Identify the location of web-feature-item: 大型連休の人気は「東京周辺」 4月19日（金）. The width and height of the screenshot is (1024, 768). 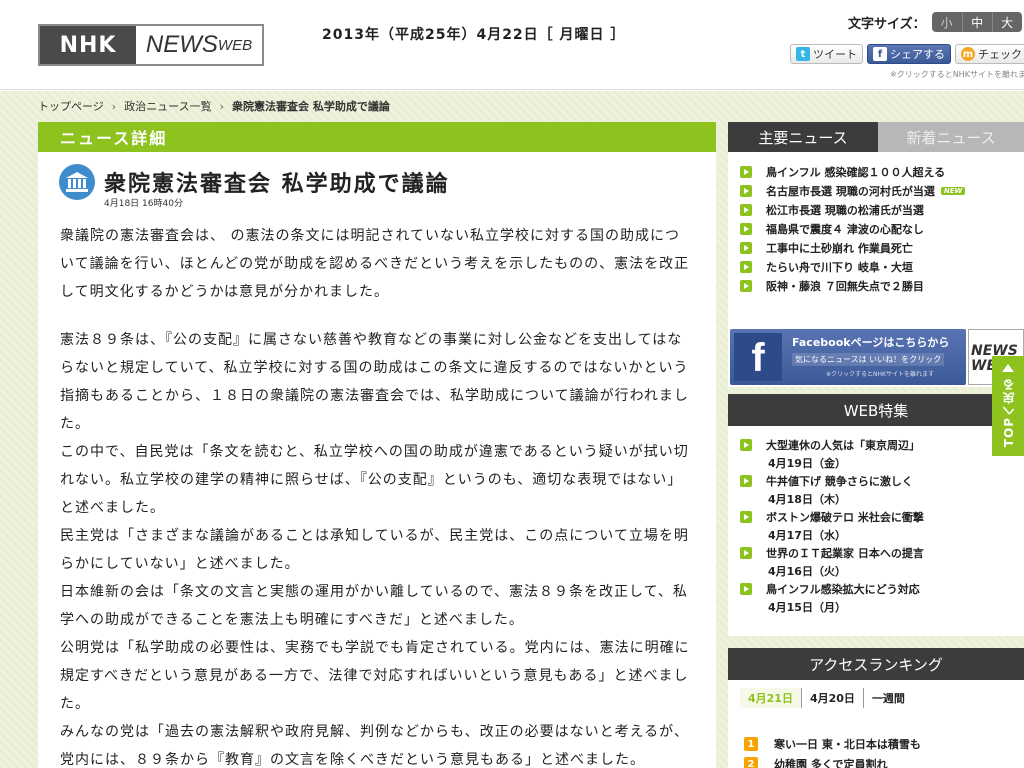
(876, 454).